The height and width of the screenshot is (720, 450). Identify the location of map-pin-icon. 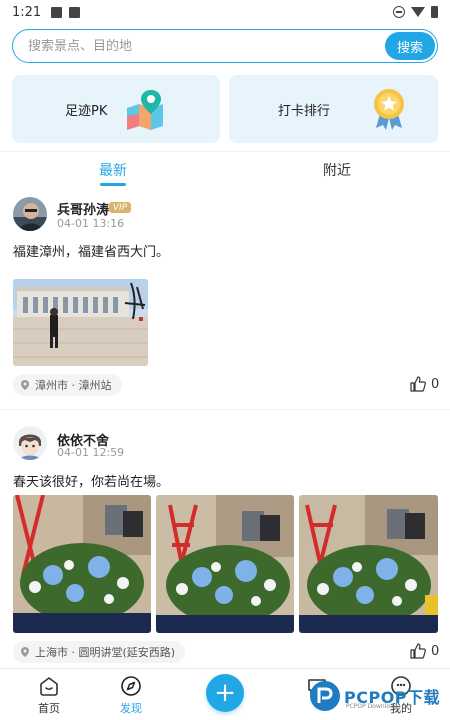
(145, 109).